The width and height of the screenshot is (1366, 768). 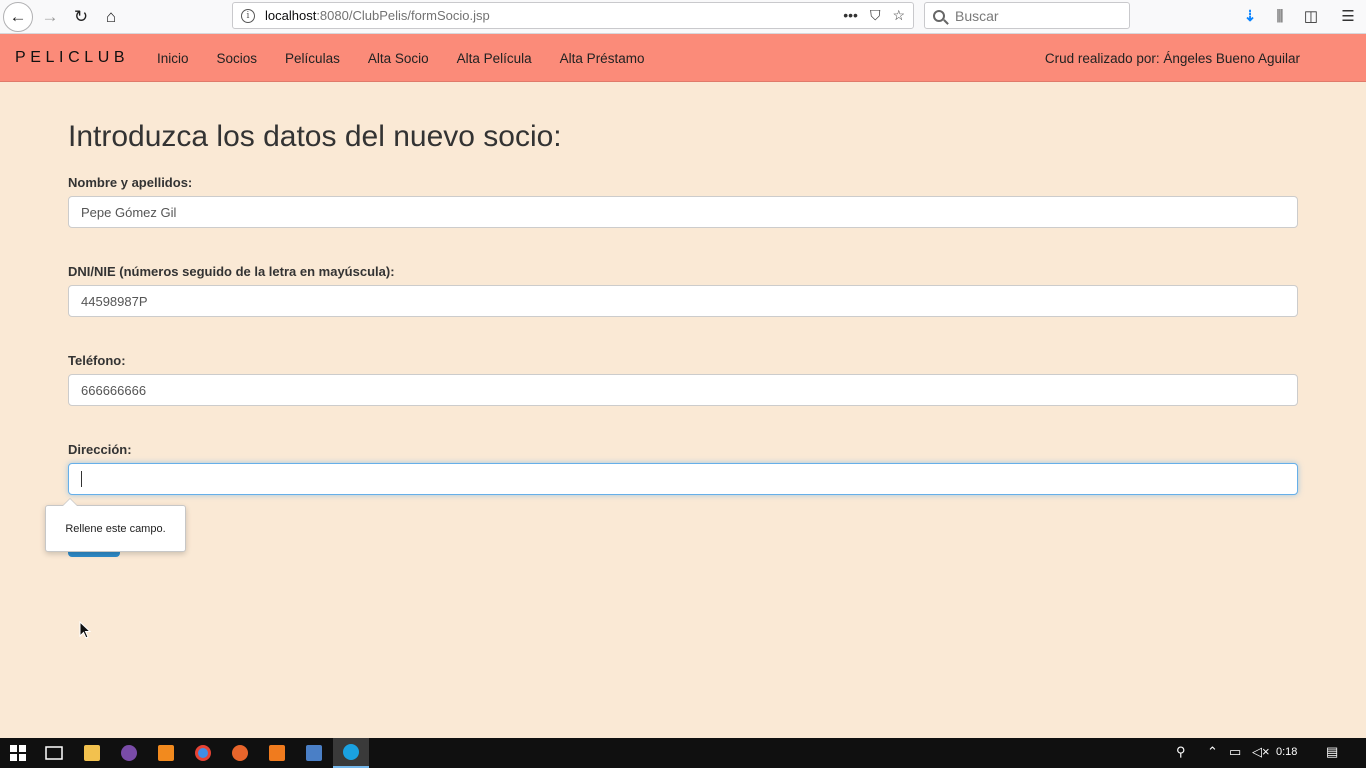 What do you see at coordinates (129, 212) in the screenshot?
I see `name-value: Pepe Gómez Gil` at bounding box center [129, 212].